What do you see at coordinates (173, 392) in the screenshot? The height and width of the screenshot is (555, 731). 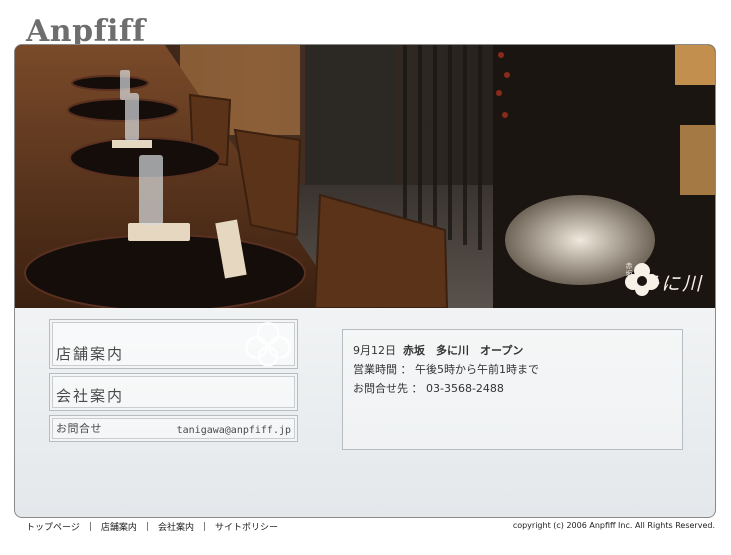 I see `company-info-link: 会社案内` at bounding box center [173, 392].